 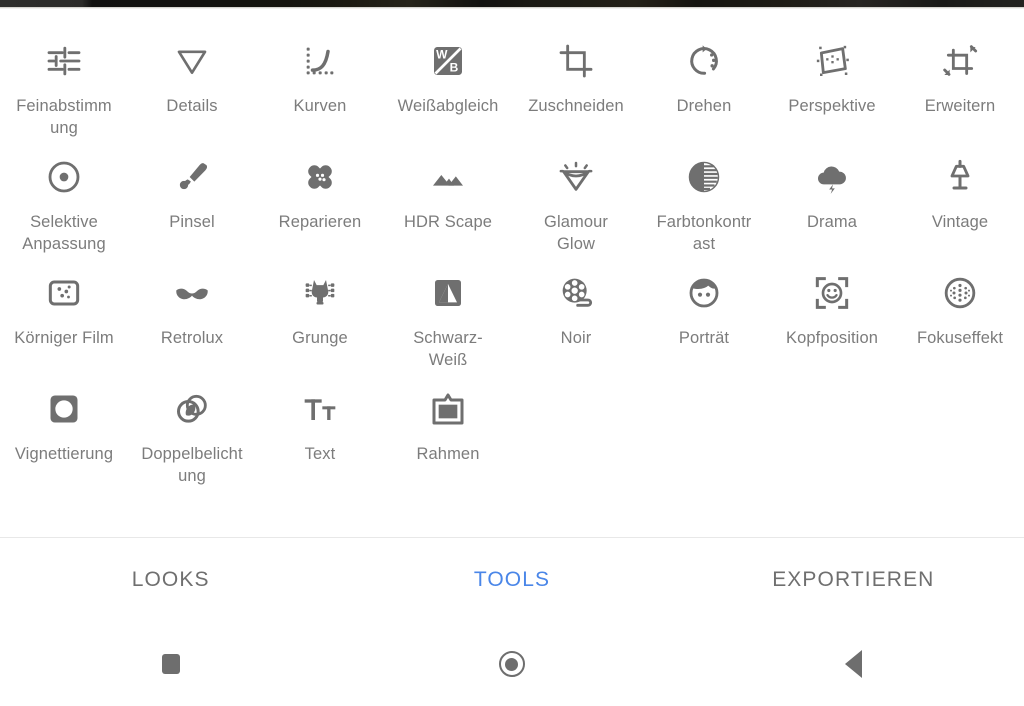 I want to click on photo-preview-strip, so click(x=512, y=3).